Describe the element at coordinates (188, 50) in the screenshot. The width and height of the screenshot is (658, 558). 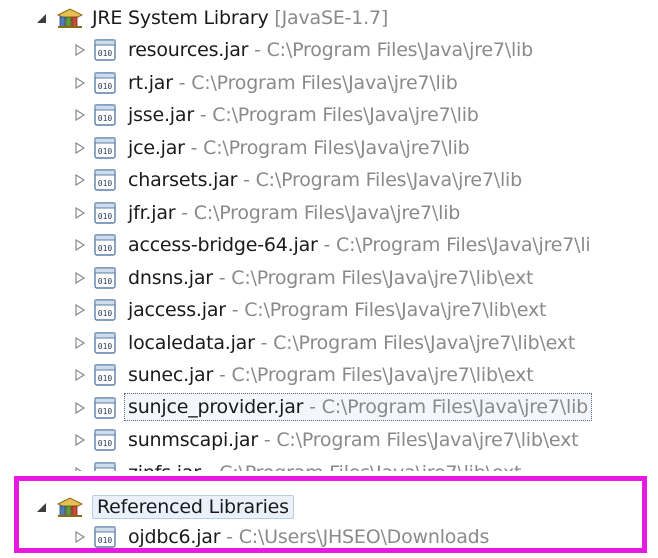
I see `jar-name: resources.jar` at that location.